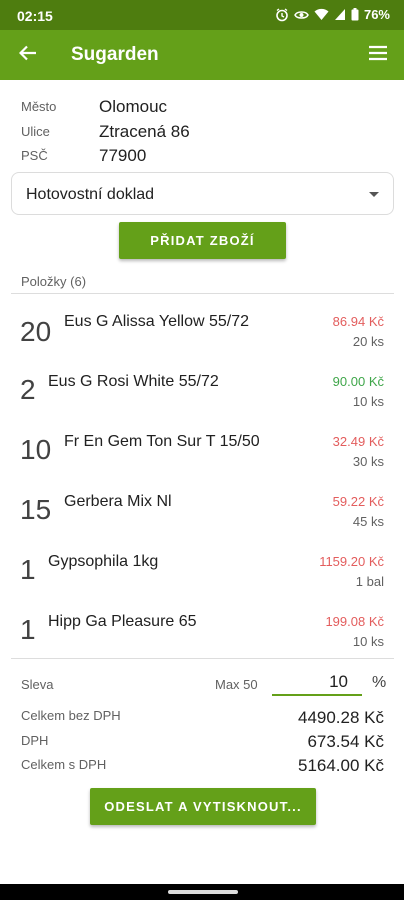 Image resolution: width=404 pixels, height=900 pixels. What do you see at coordinates (28, 389) in the screenshot?
I see `item-quantity: 2` at bounding box center [28, 389].